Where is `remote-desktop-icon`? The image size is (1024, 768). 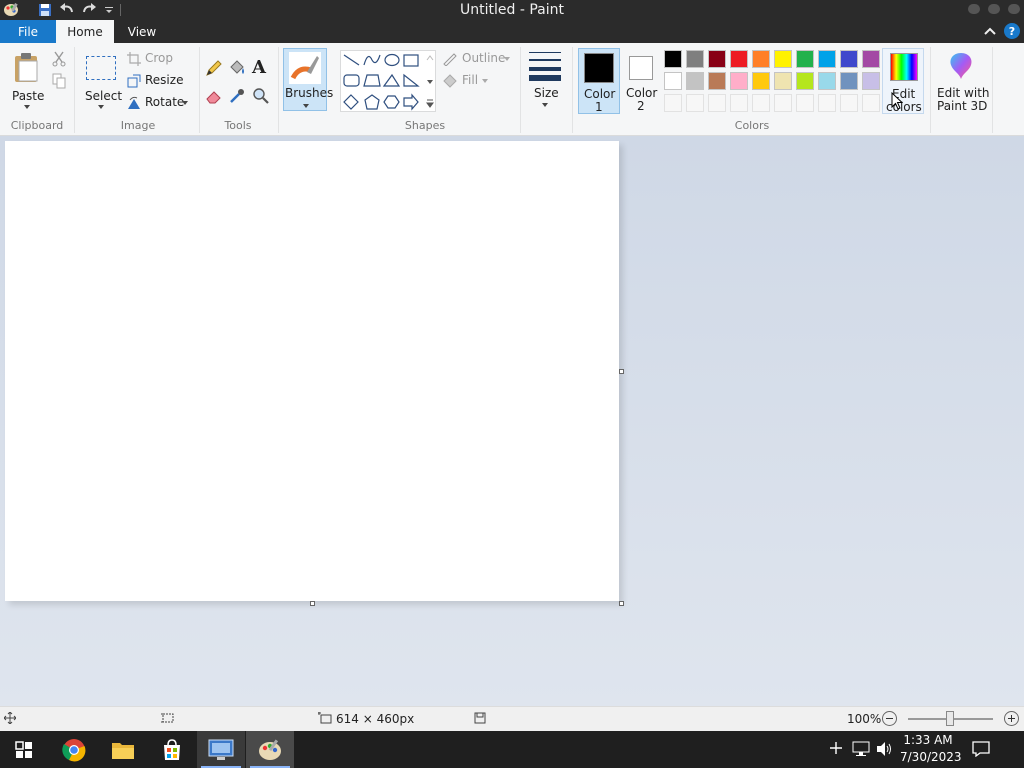
remote-desktop-icon is located at coordinates (221, 749).